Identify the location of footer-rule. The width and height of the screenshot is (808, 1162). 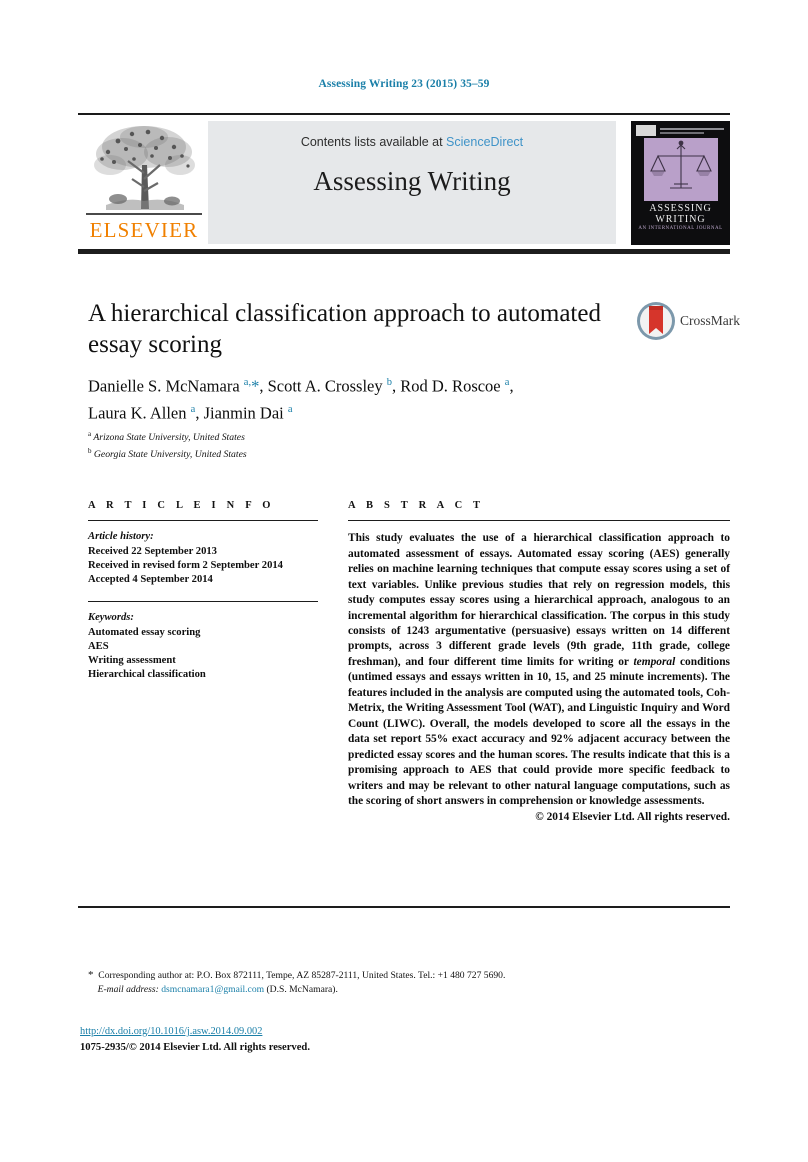
(404, 907).